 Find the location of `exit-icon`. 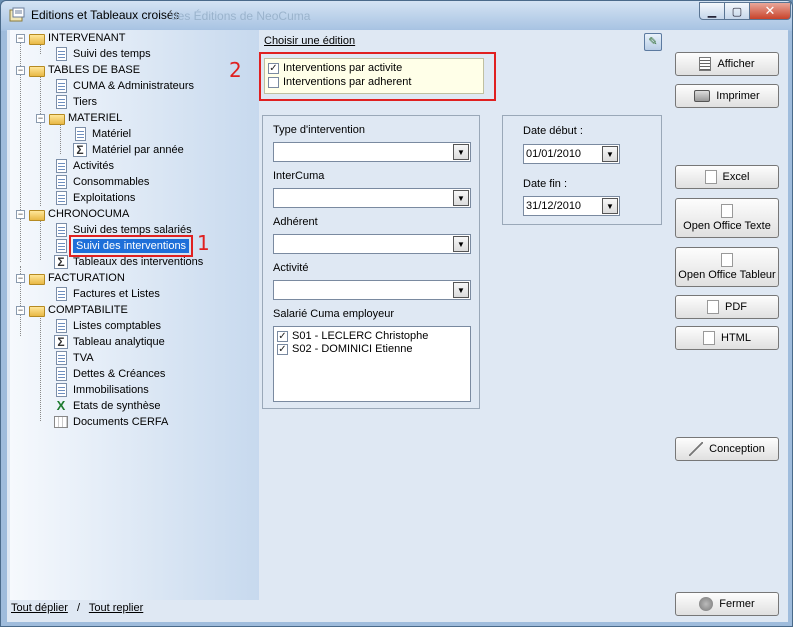

exit-icon is located at coordinates (706, 604).